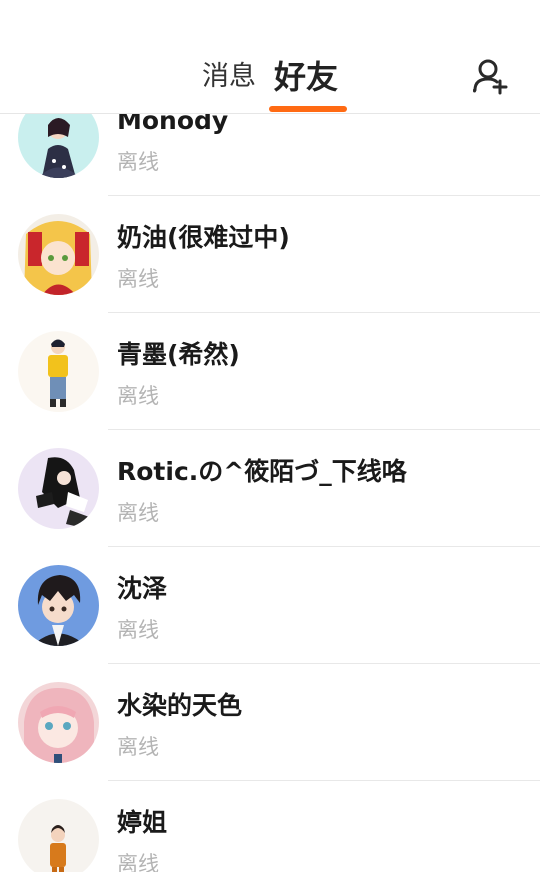 Image resolution: width=540 pixels, height=872 pixels. I want to click on friend-name: 沈泽, so click(142, 588).